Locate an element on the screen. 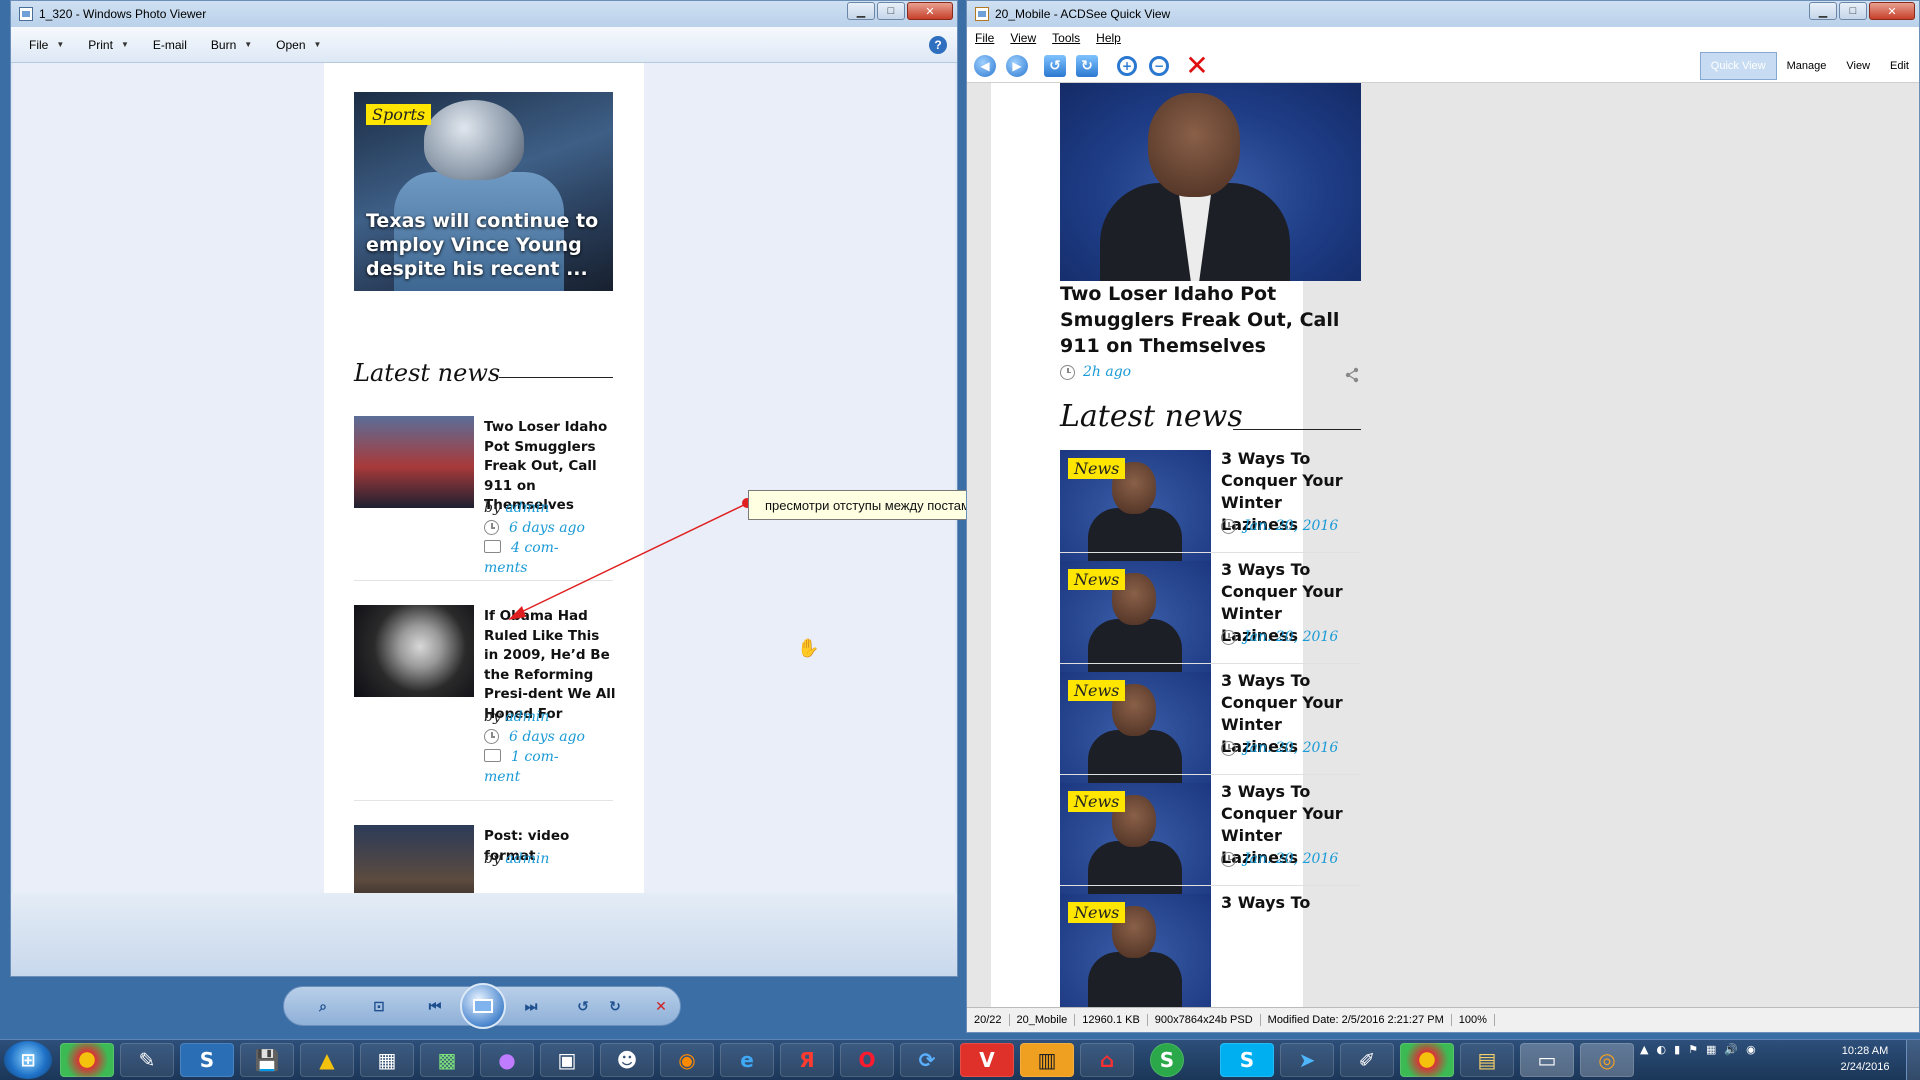  chrome-icon is located at coordinates (87, 1060).